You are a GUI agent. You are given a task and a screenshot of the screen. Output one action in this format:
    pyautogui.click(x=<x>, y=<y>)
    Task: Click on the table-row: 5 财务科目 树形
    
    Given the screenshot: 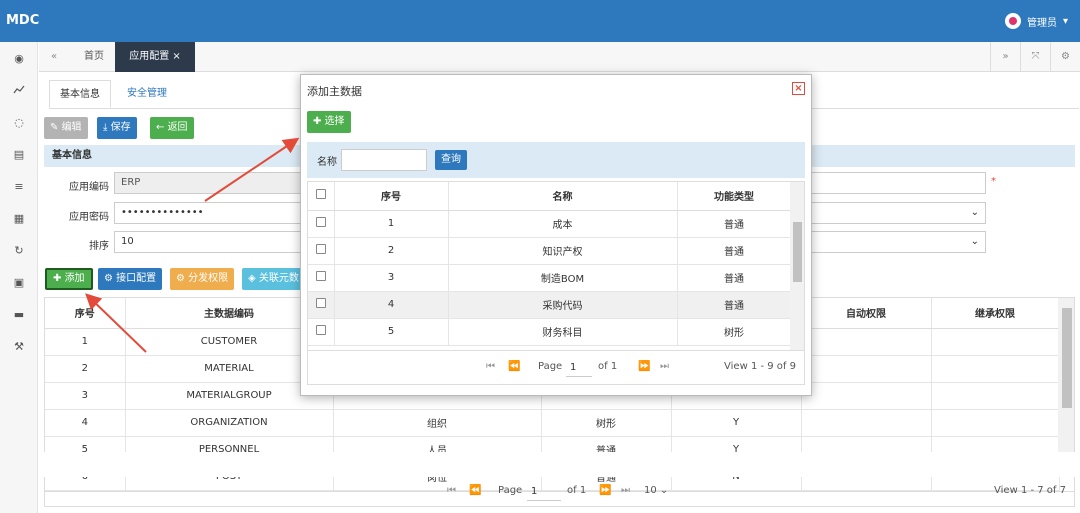 What is the action you would take?
    pyautogui.click(x=550, y=332)
    